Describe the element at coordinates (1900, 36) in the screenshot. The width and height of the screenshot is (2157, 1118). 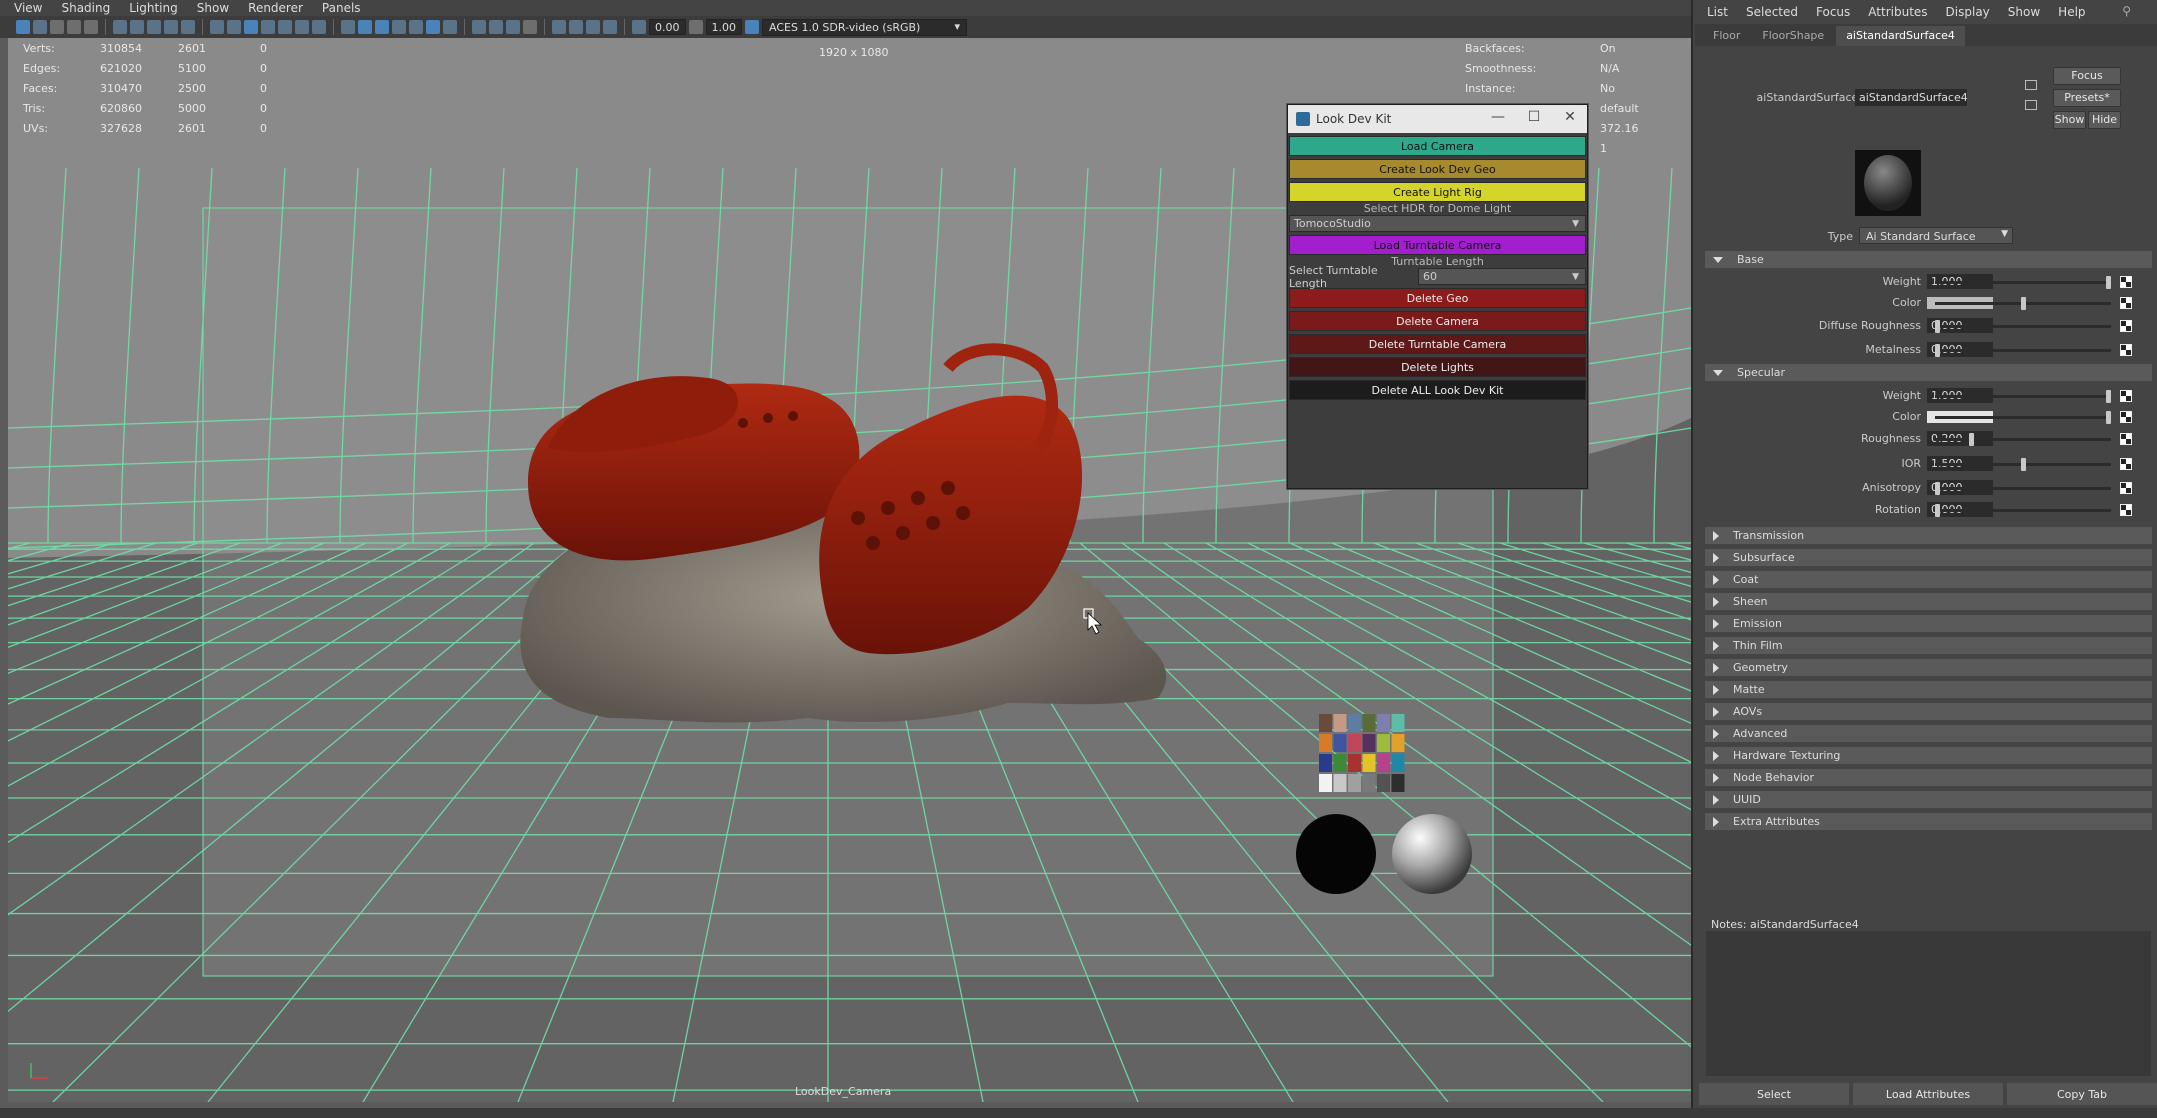
I see `tab-aistandardsurface4: aiStandardSurface4` at that location.